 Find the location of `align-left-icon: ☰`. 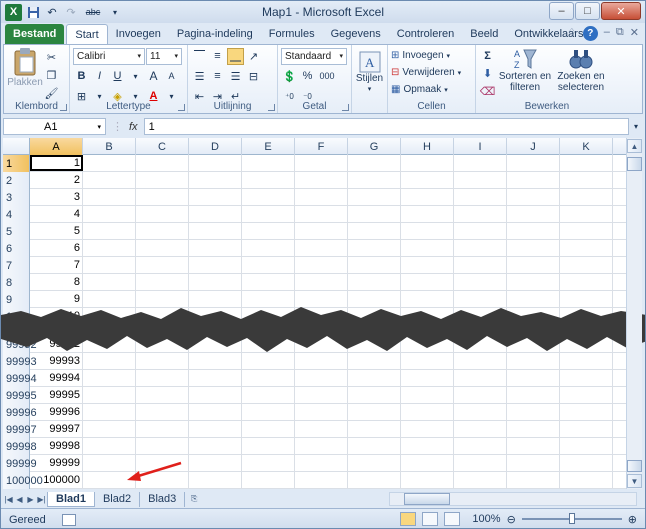

align-left-icon: ☰ is located at coordinates (199, 76).